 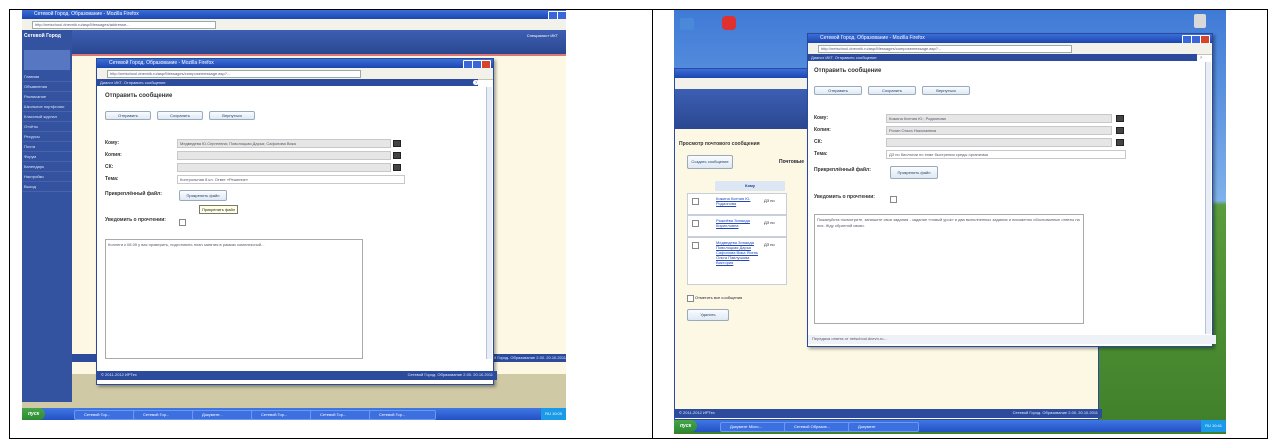 What do you see at coordinates (119, 374) in the screenshot?
I see `dialog-status-left: © 2011-2012 ИРТех` at bounding box center [119, 374].